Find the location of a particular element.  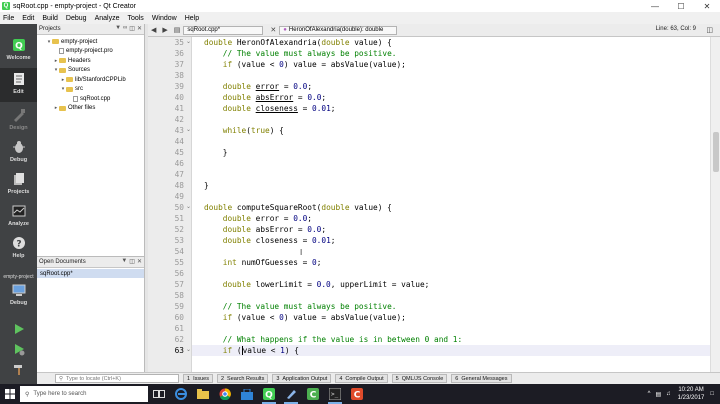

mode-help: ? Help is located at coordinates (18, 249).